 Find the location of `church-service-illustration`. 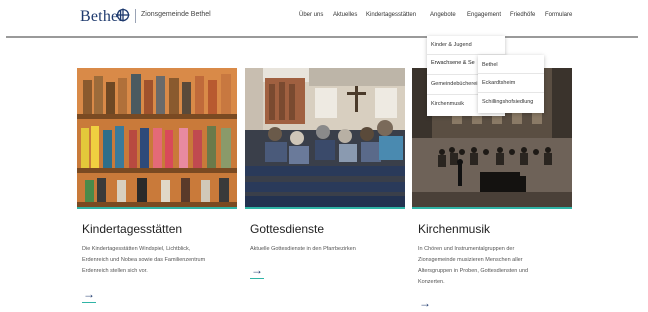

church-service-illustration is located at coordinates (325, 138).